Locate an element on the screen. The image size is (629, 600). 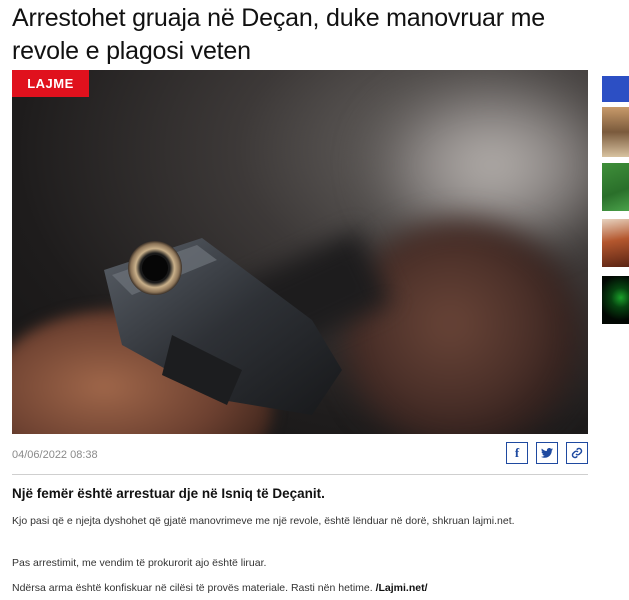
share-facebook-button: f is located at coordinates (517, 453).